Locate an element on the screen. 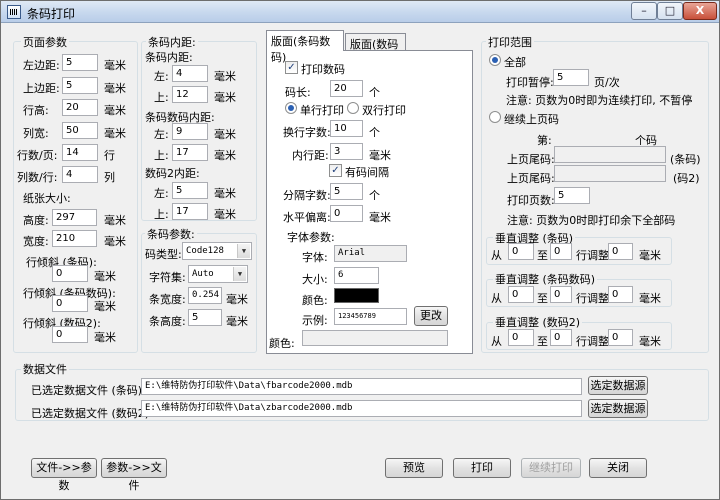  tab-layout-barcode-digits: 版面(条码数码) is located at coordinates (305, 47).